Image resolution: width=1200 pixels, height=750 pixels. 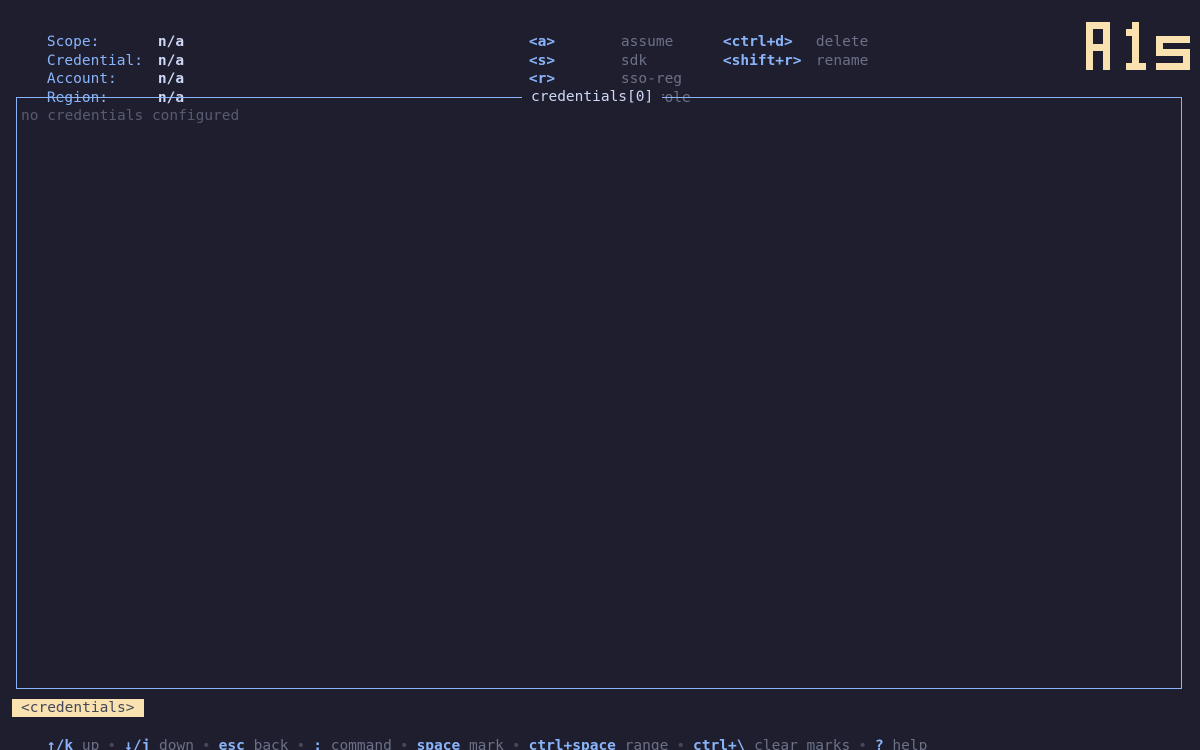 What do you see at coordinates (572, 744) in the screenshot?
I see `footer-key-range: ctrl+space` at bounding box center [572, 744].